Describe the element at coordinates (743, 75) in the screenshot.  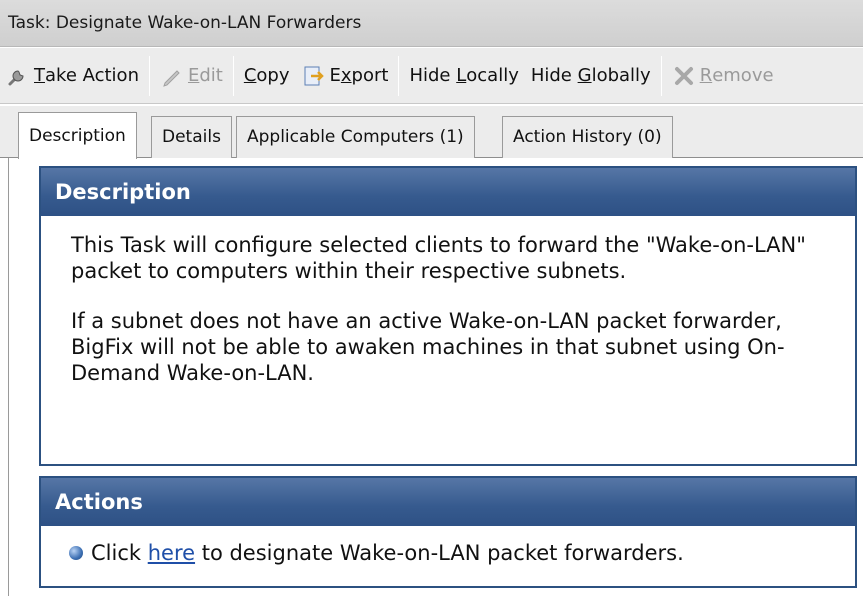
I see `remove-label: emove` at that location.